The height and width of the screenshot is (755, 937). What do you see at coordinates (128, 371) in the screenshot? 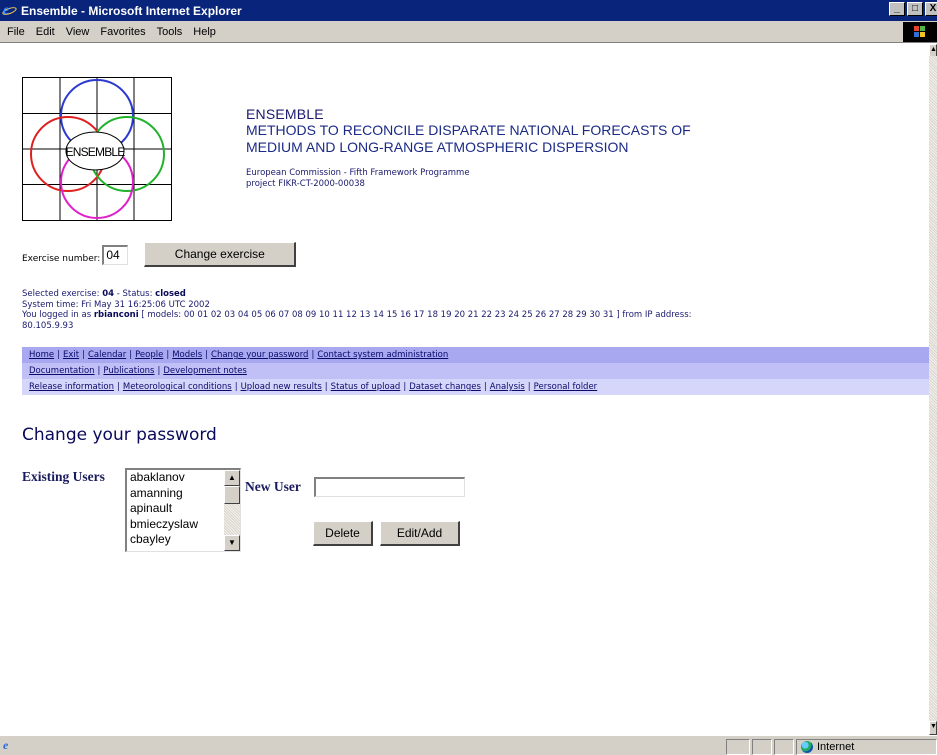
I see `nav-publications: Publications` at bounding box center [128, 371].